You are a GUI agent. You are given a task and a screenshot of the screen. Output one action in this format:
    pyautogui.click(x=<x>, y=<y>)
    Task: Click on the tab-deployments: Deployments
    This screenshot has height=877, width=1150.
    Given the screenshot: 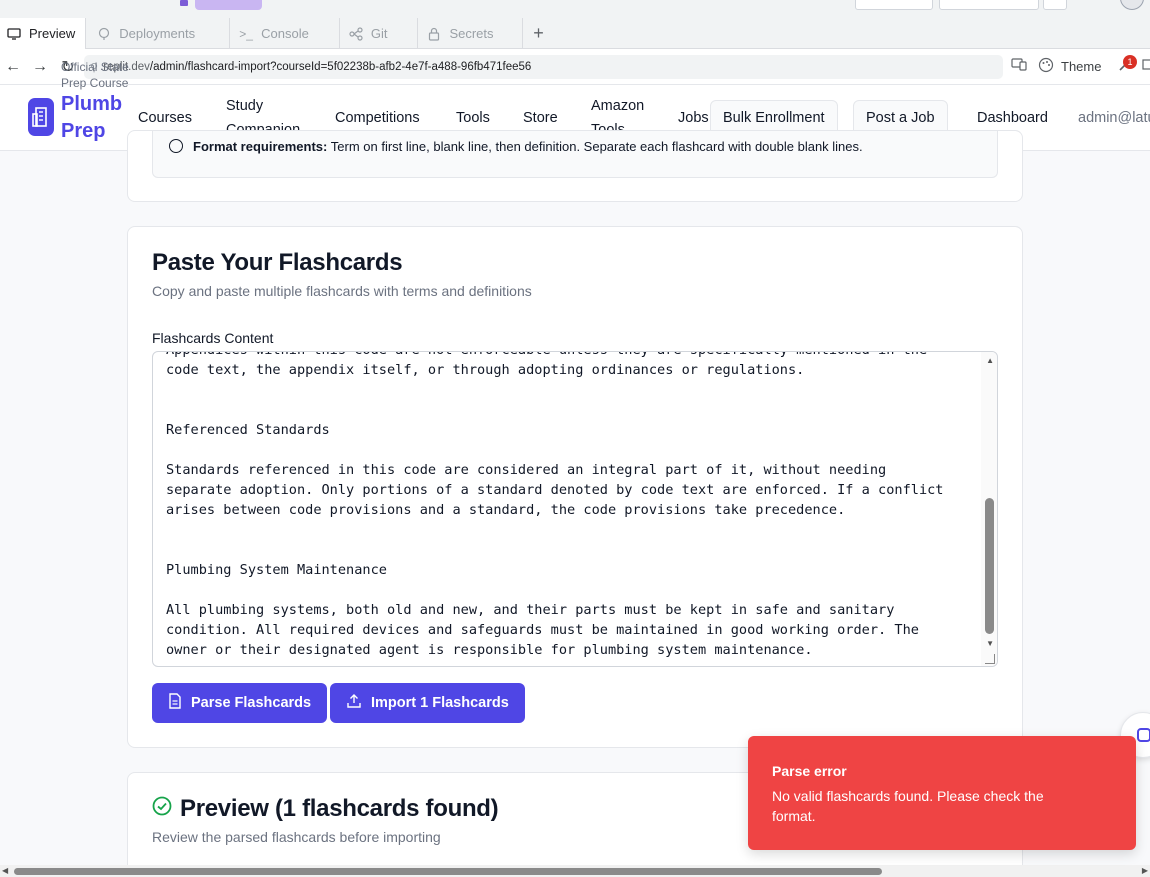 What is the action you would take?
    pyautogui.click(x=158, y=33)
    